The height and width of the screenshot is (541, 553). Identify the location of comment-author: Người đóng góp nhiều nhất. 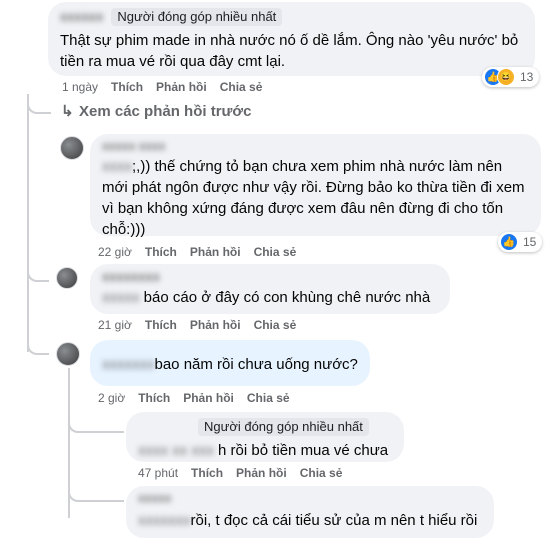
(265, 427).